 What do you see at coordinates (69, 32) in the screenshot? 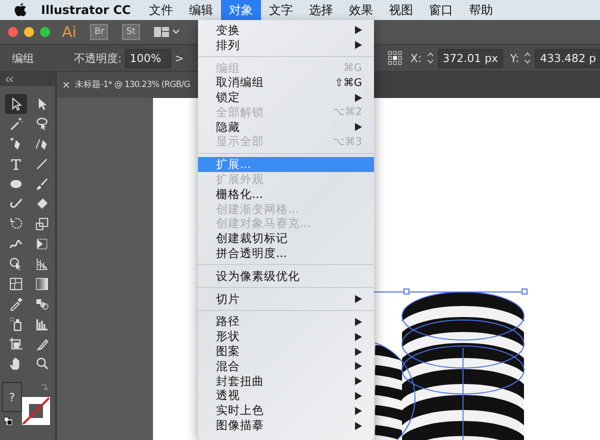
I see `app-logo: Ai` at bounding box center [69, 32].